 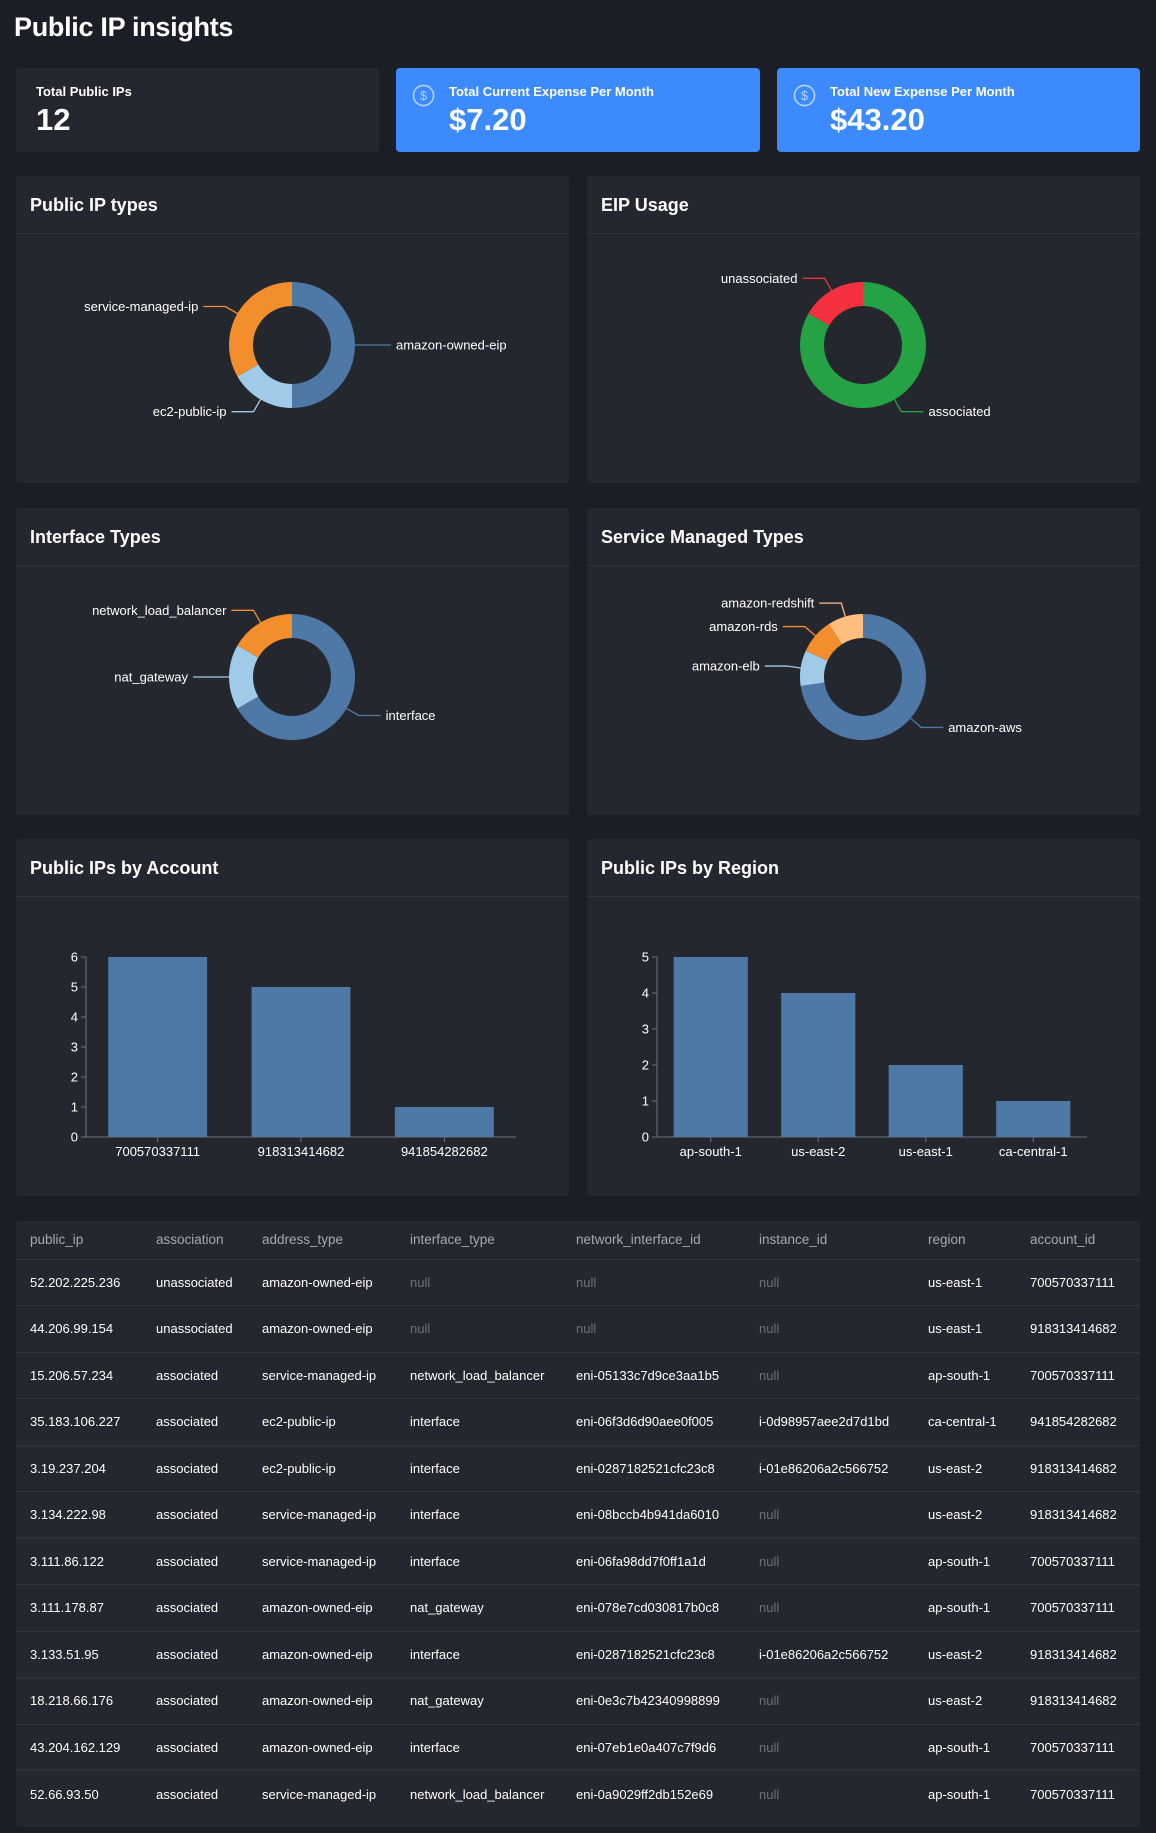 What do you see at coordinates (124, 27) in the screenshot?
I see `page-title: Public IP insights` at bounding box center [124, 27].